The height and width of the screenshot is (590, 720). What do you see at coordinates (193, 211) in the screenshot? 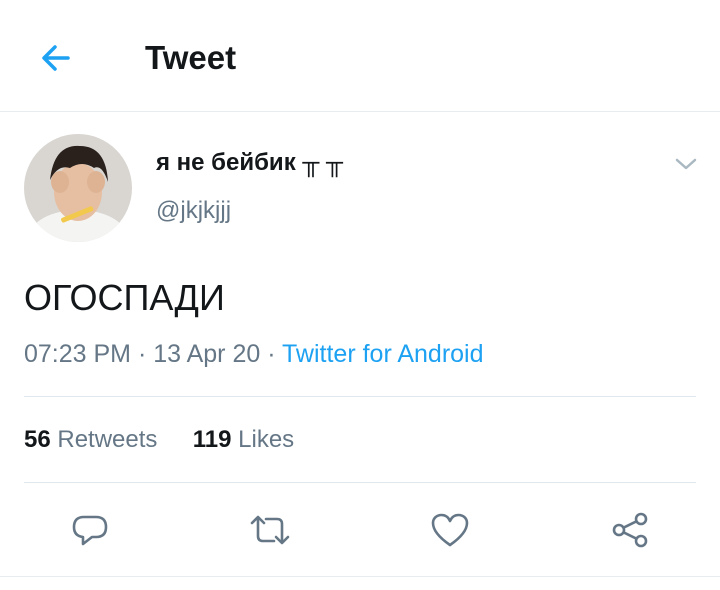
I see `author-handle: @jkjkjjj` at bounding box center [193, 211].